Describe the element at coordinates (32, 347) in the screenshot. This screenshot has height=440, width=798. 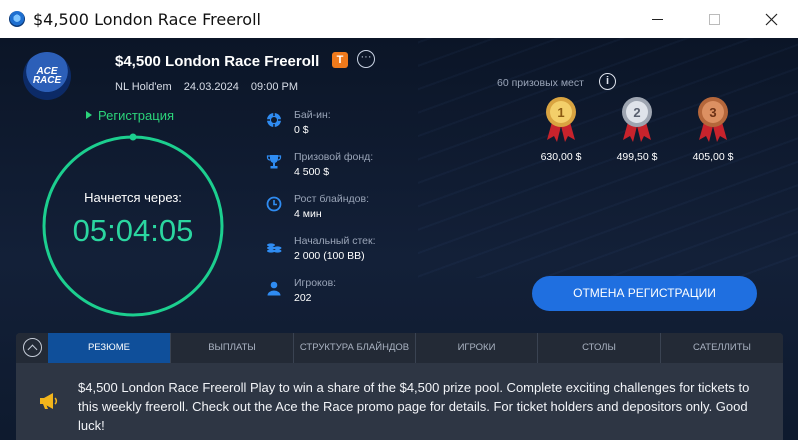
I see `collapse-toggle` at that location.